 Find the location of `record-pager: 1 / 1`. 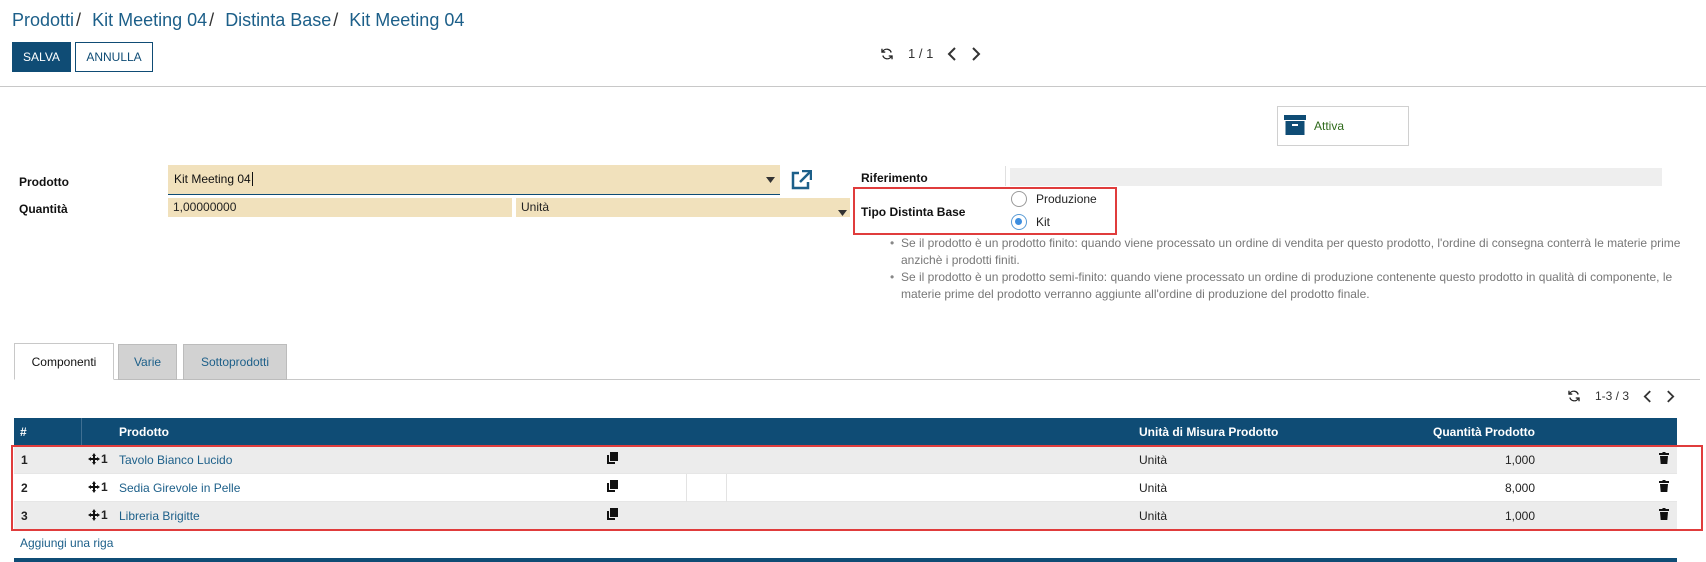

record-pager: 1 / 1 is located at coordinates (930, 53).